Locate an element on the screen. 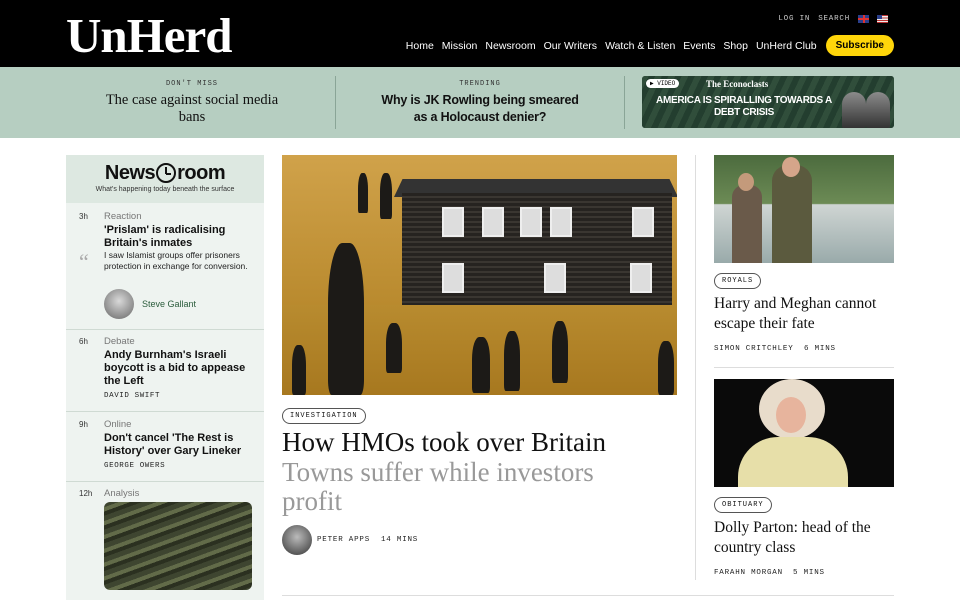 The image size is (960, 600). item-category: Reaction is located at coordinates (123, 216).